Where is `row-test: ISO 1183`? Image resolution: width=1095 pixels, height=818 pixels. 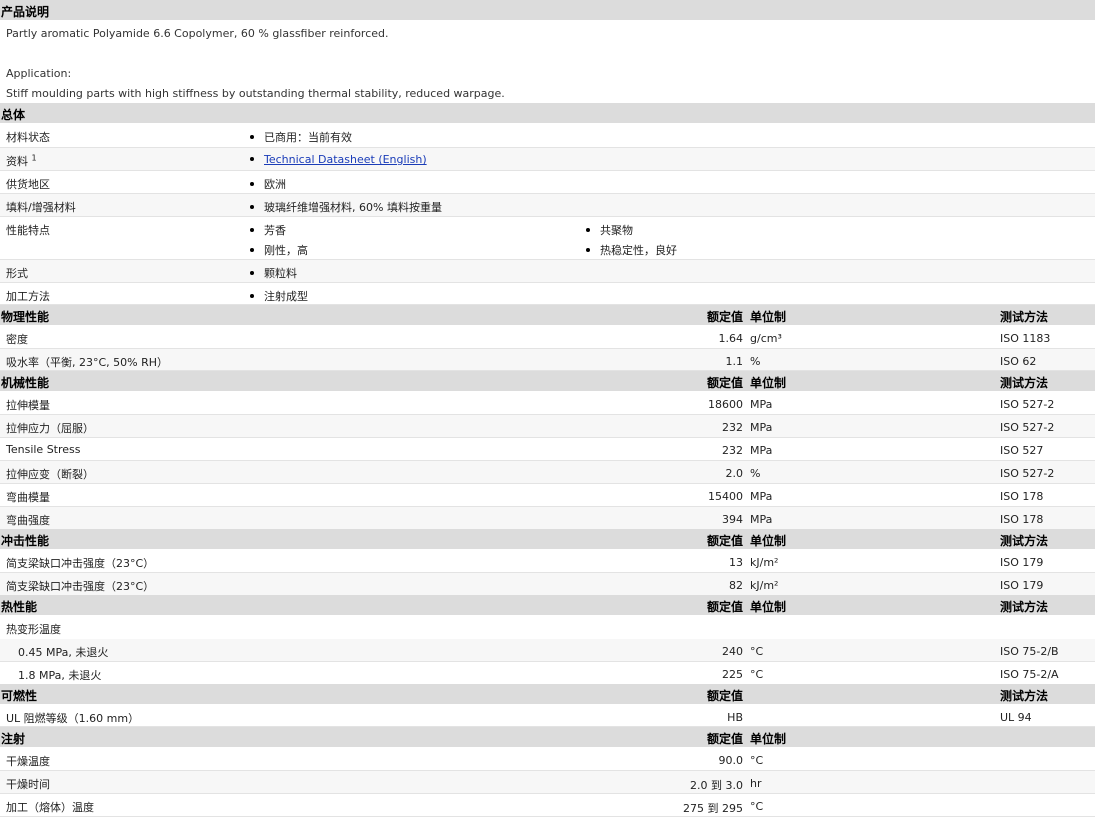 row-test: ISO 1183 is located at coordinates (1025, 338).